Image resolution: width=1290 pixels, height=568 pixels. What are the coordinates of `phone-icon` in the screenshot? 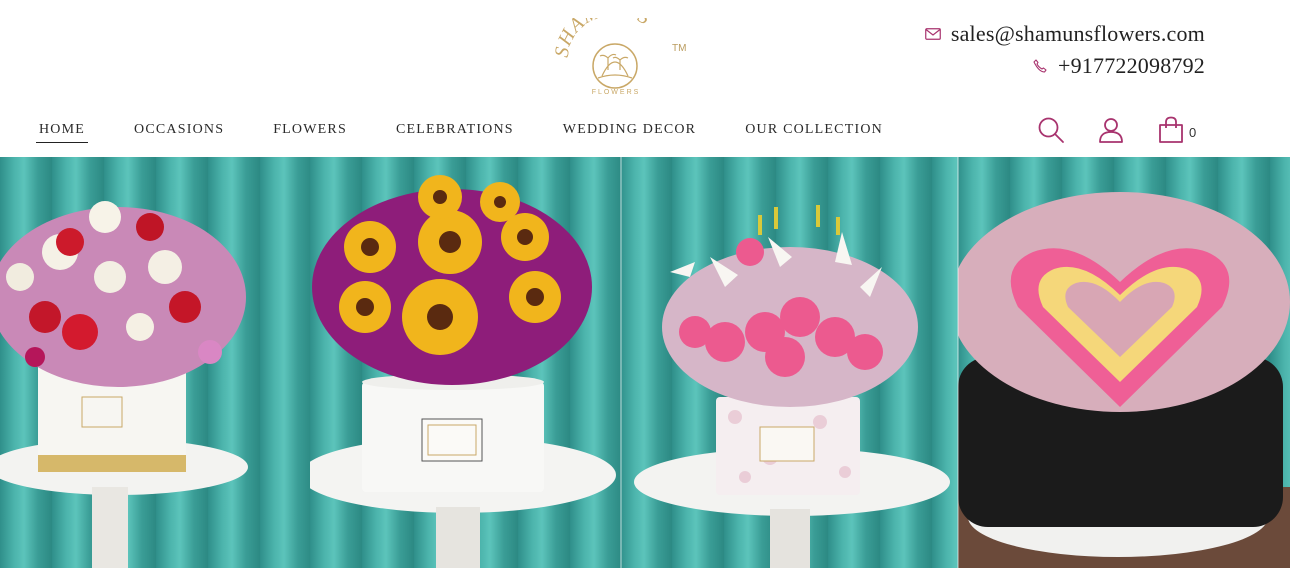 It's located at (1040, 66).